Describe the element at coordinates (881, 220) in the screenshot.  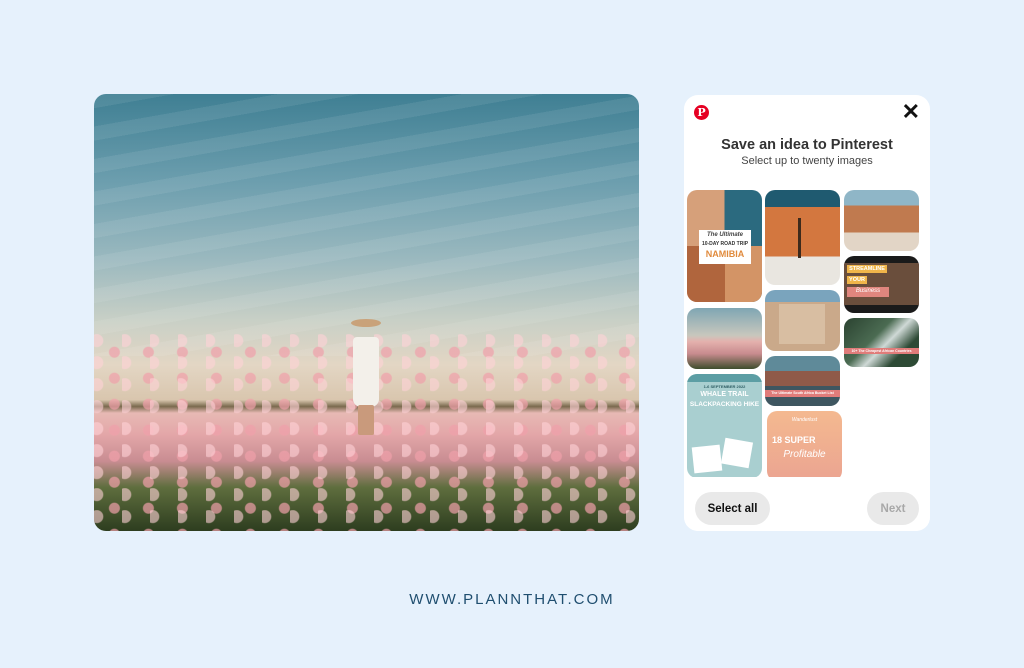
I see `image-tile-mountains` at that location.